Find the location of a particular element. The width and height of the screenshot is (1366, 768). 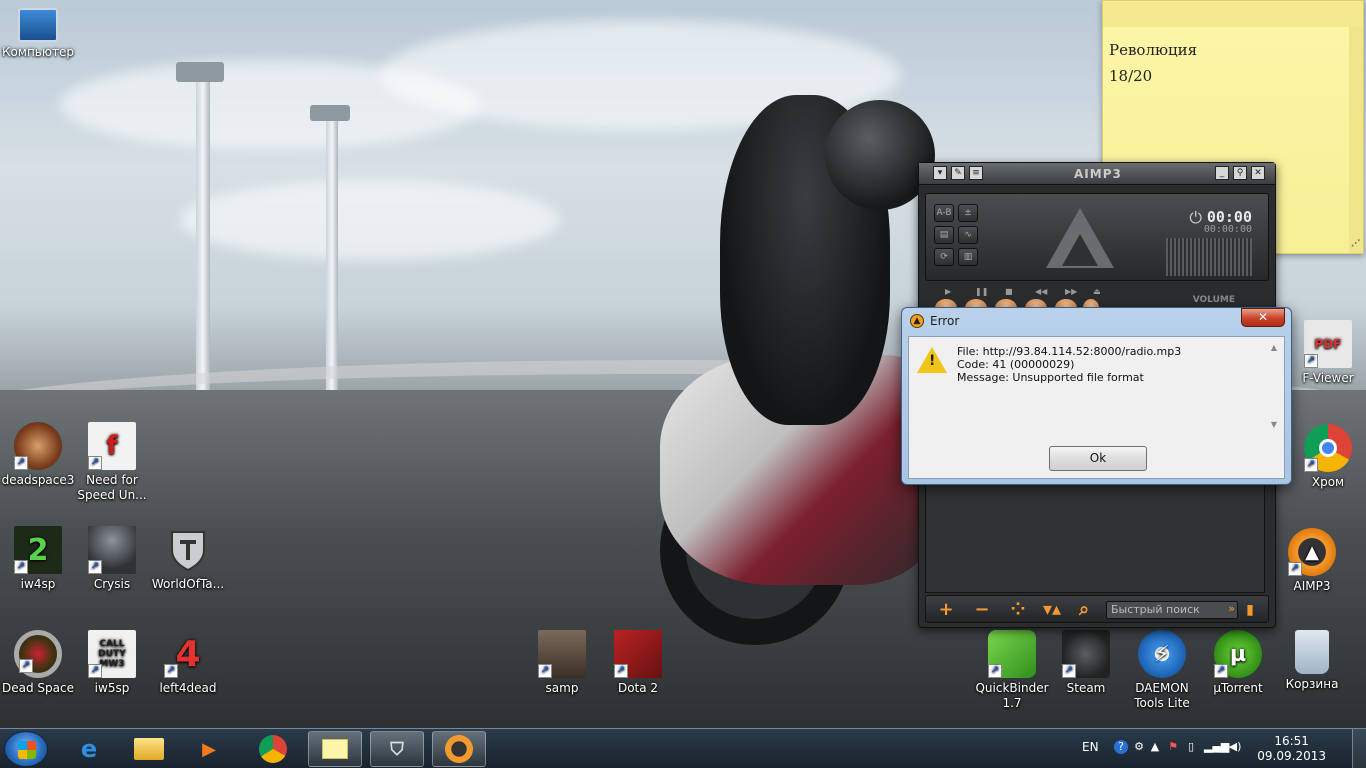

desktop-icon-pdf-viewer: PDF ↗ F-Viewer is located at coordinates (1328, 353).